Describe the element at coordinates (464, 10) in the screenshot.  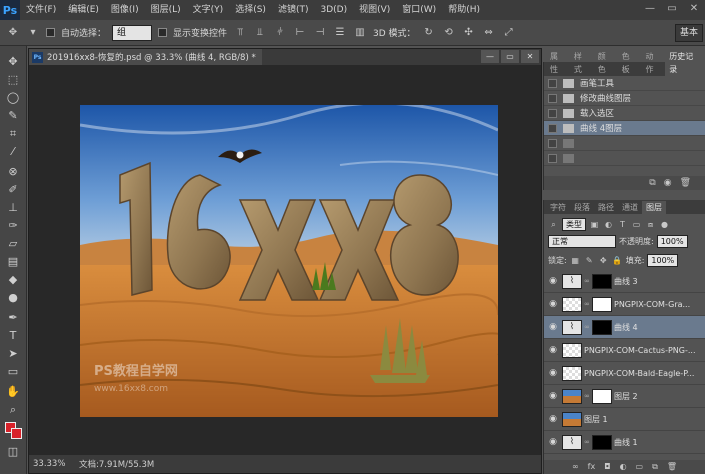
I see `menu-help: 帮助(H)` at that location.